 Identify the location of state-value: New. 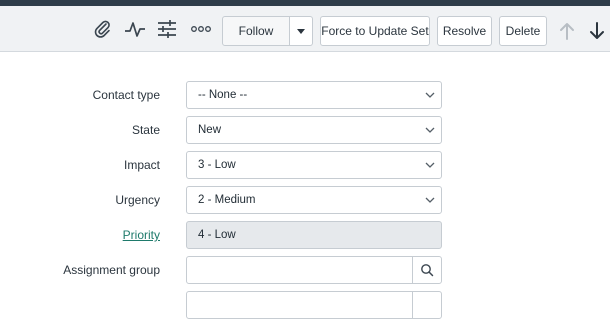
(210, 130).